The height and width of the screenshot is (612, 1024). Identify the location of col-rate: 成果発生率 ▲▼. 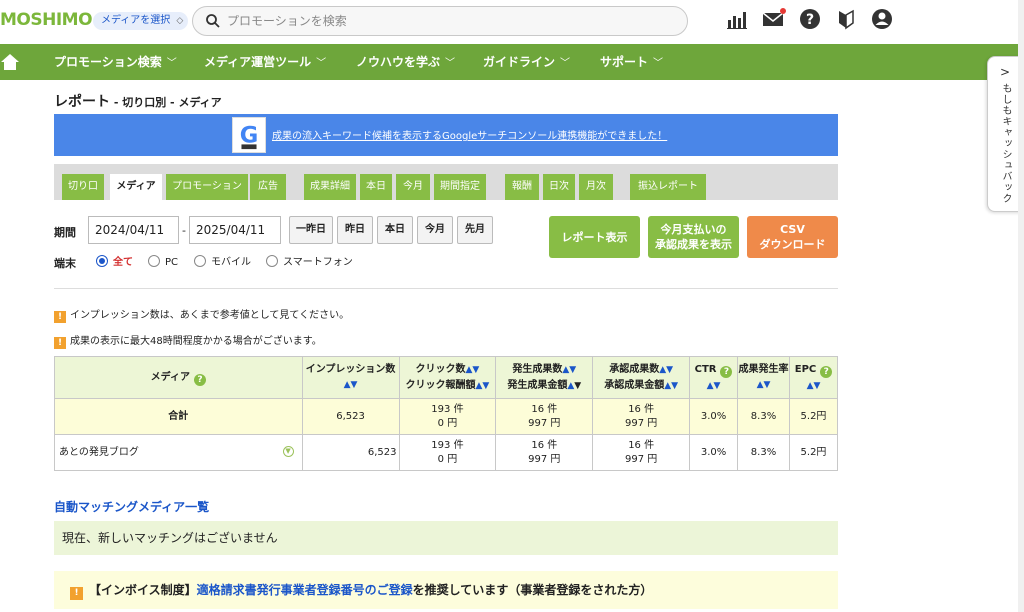
(763, 377).